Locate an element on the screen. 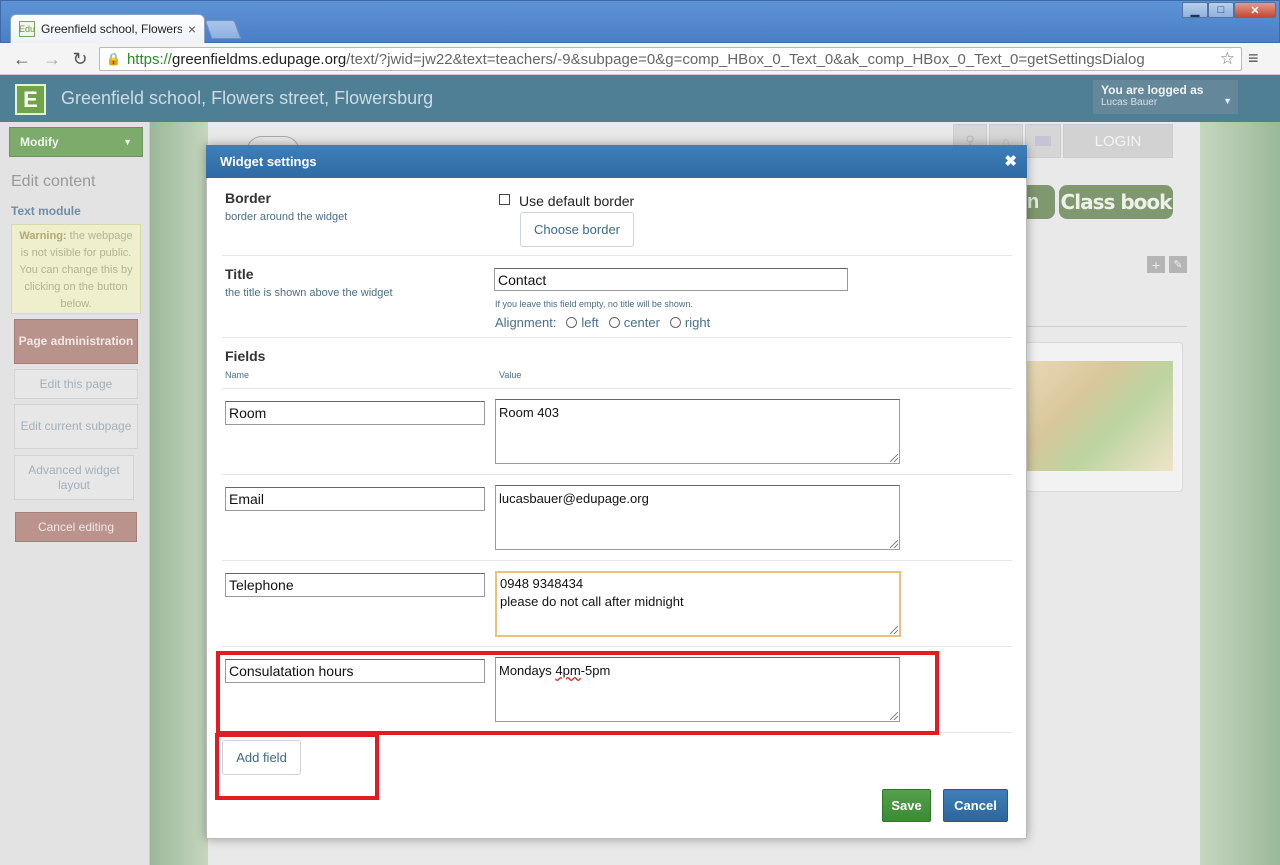 The height and width of the screenshot is (865, 1280). language-flag-icon is located at coordinates (1043, 141).